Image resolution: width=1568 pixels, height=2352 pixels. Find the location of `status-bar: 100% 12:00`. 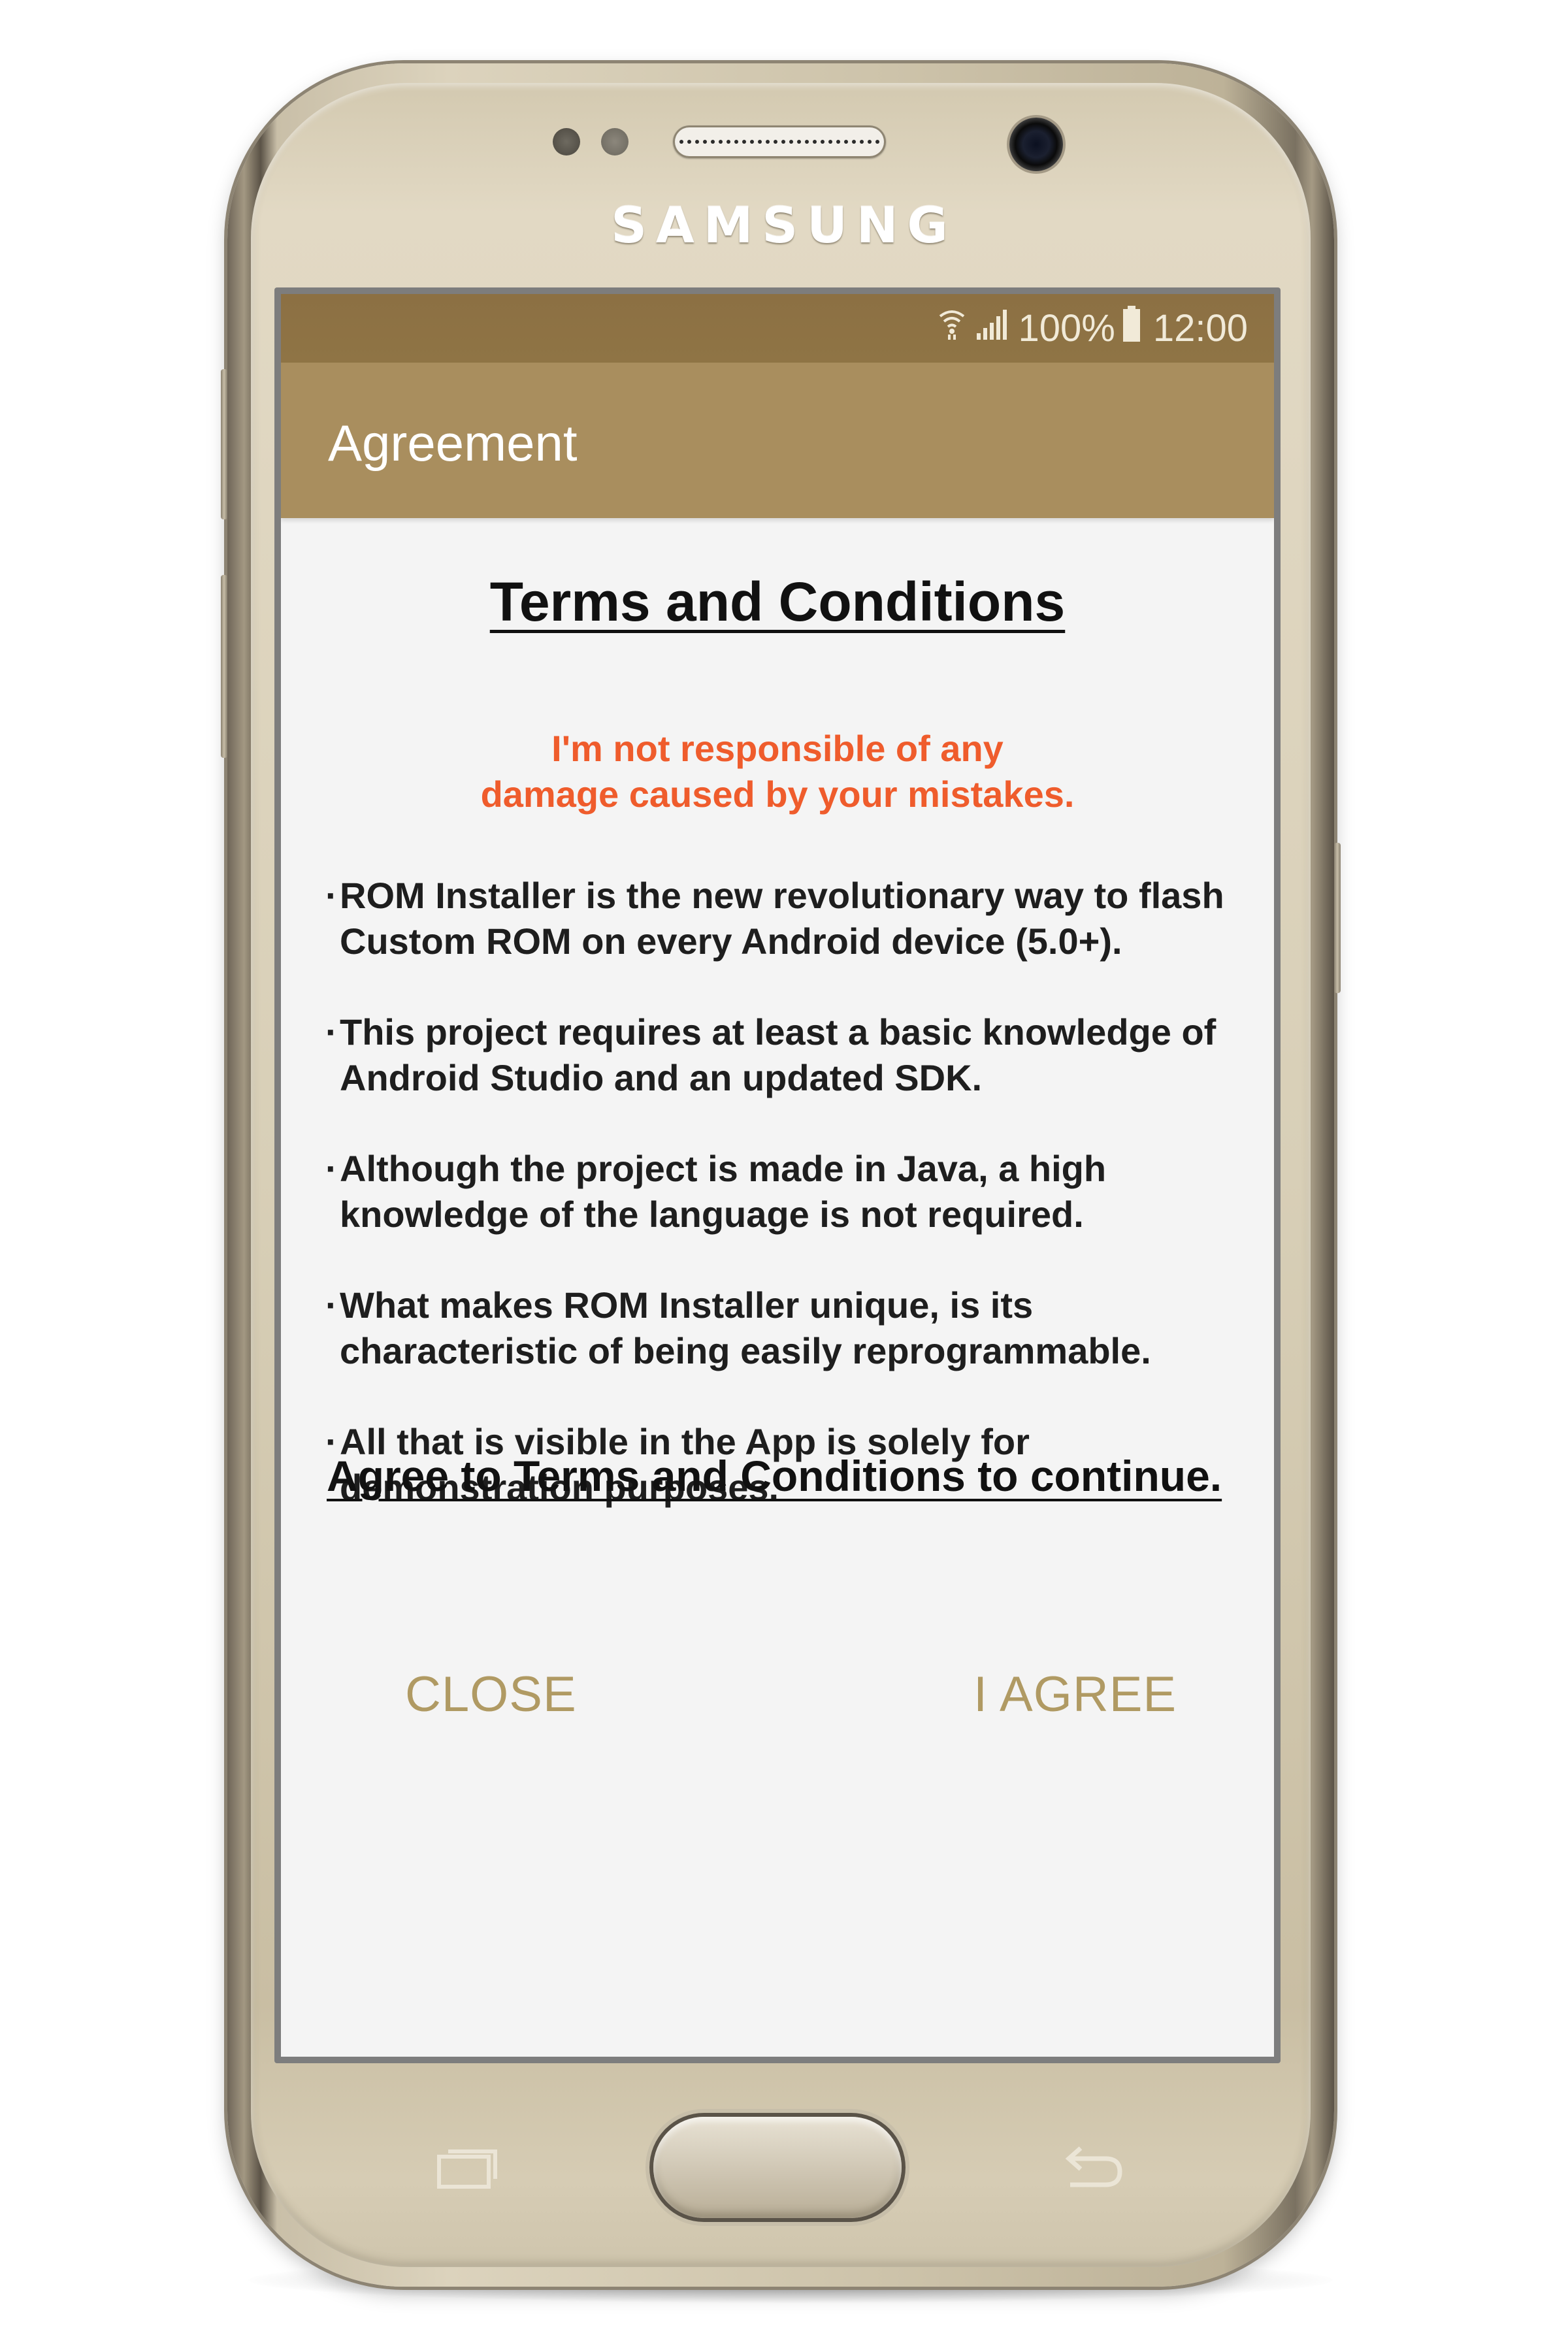

status-bar: 100% 12:00 is located at coordinates (777, 328).